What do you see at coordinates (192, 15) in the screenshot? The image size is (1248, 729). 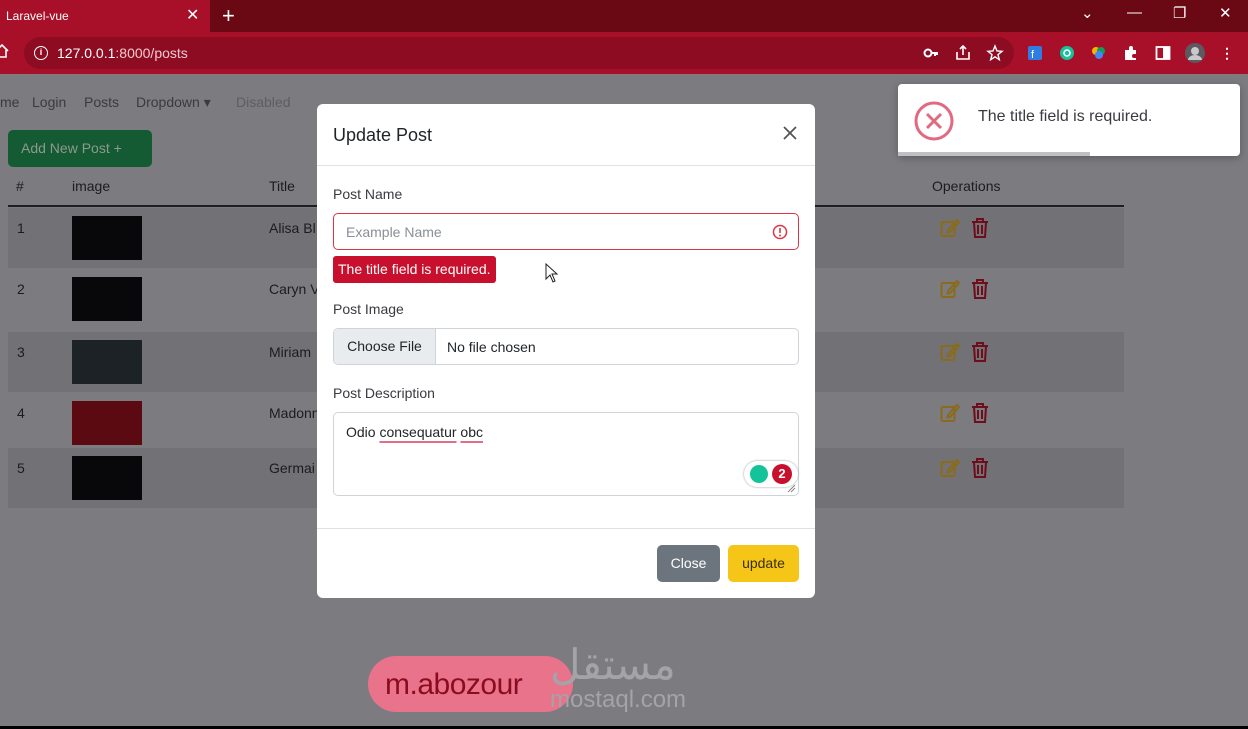 I see `tab-close-icon: ✕` at bounding box center [192, 15].